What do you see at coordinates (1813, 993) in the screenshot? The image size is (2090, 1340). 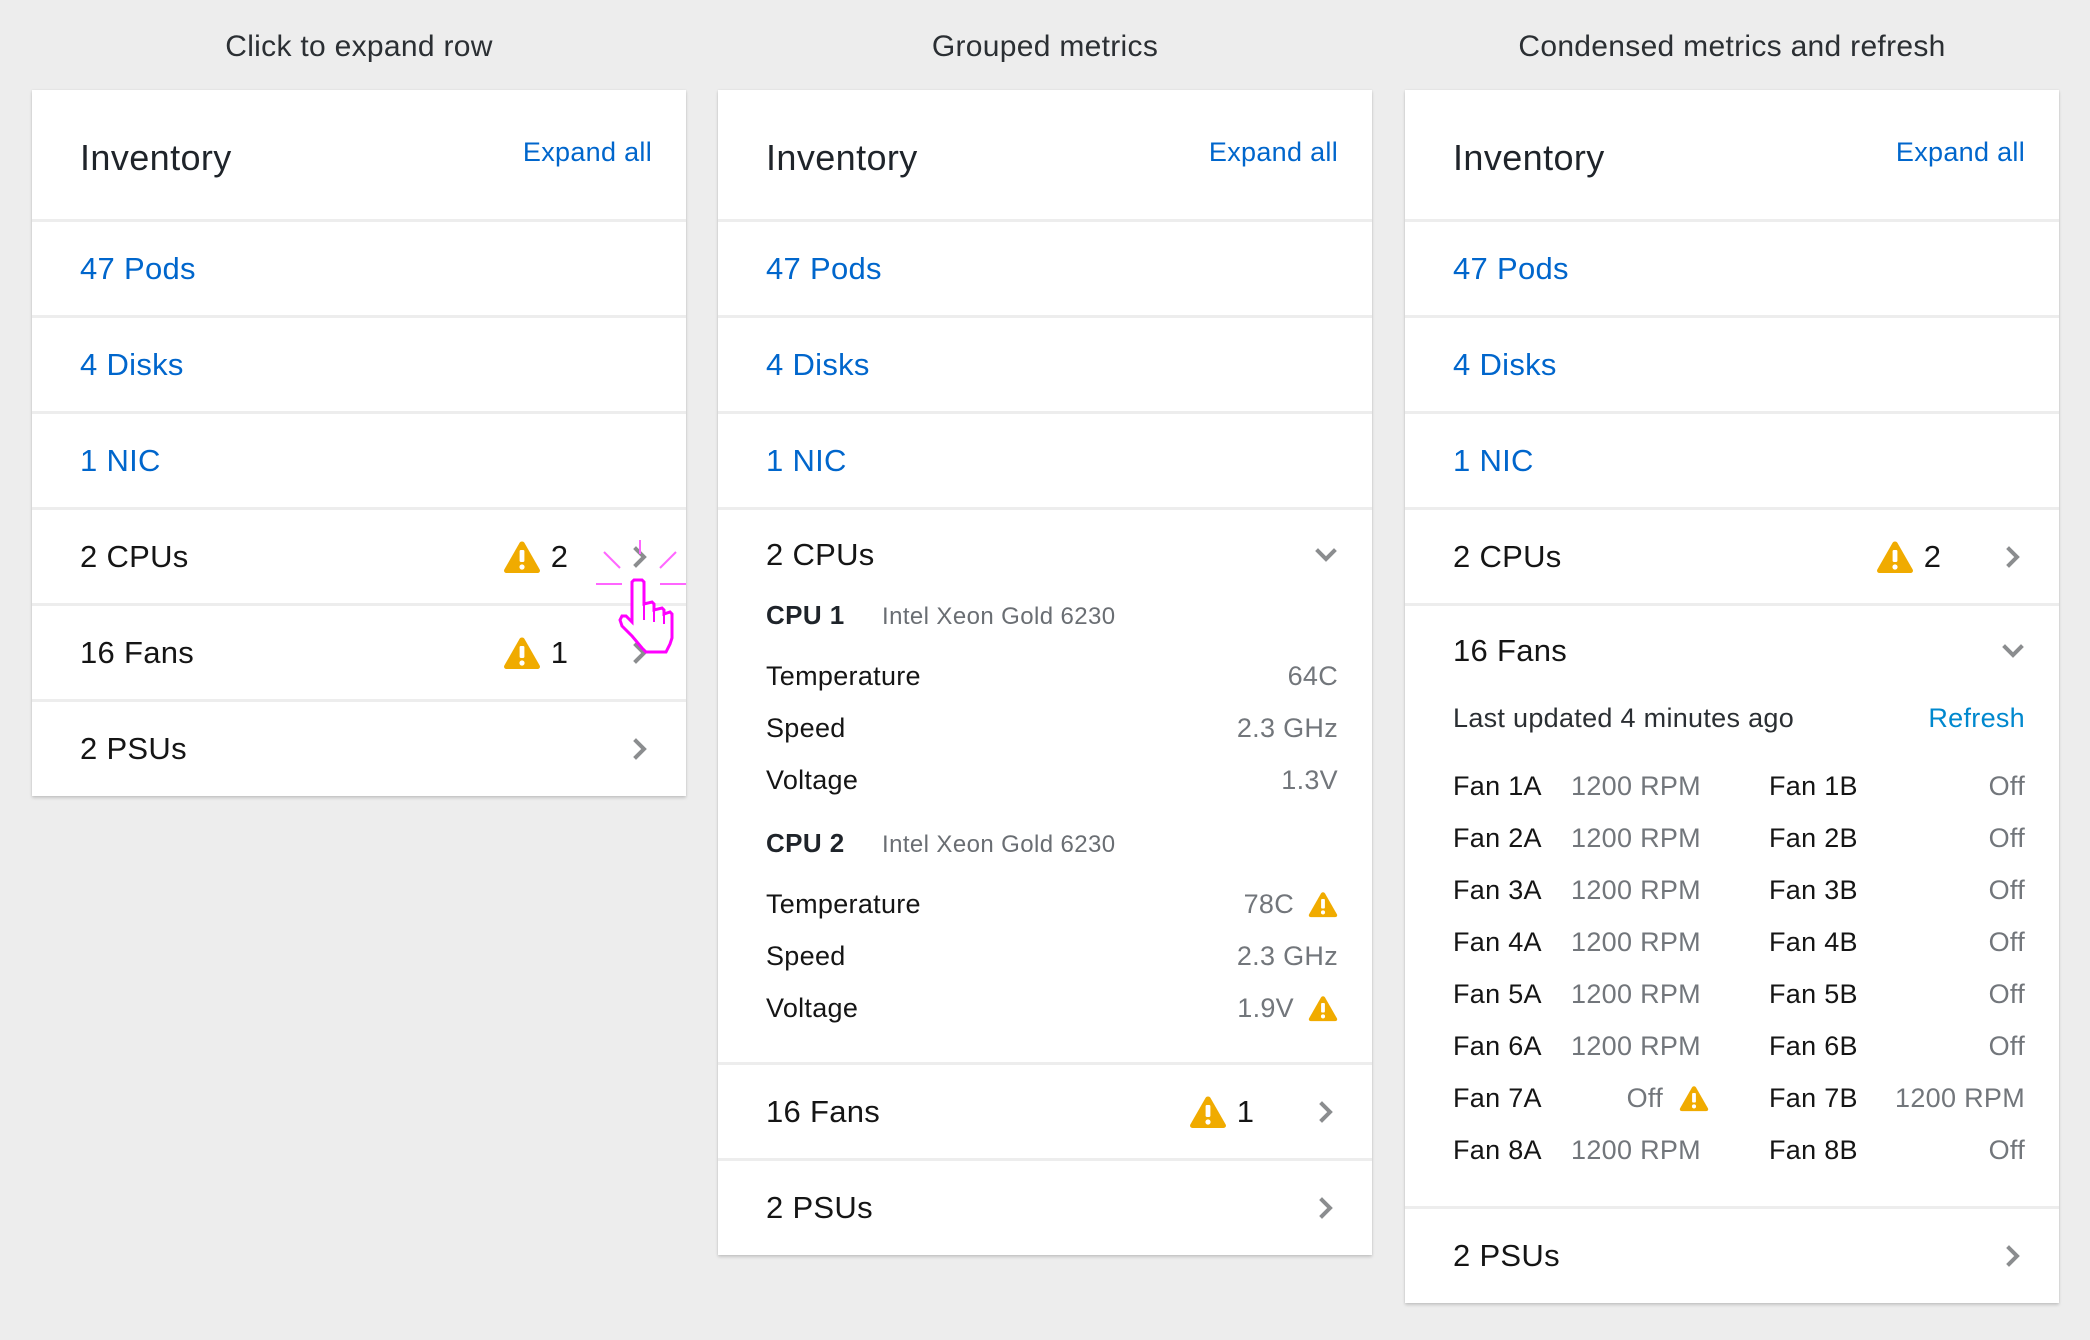 I see `fan-name: Fan 5B` at bounding box center [1813, 993].